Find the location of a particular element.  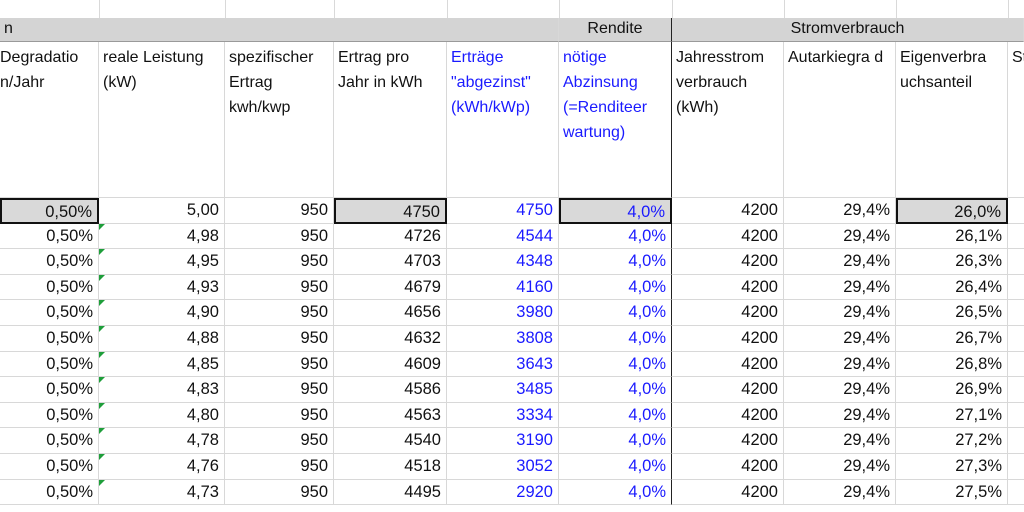

cell-ertraege-abgezinst: 3808 is located at coordinates (503, 339).